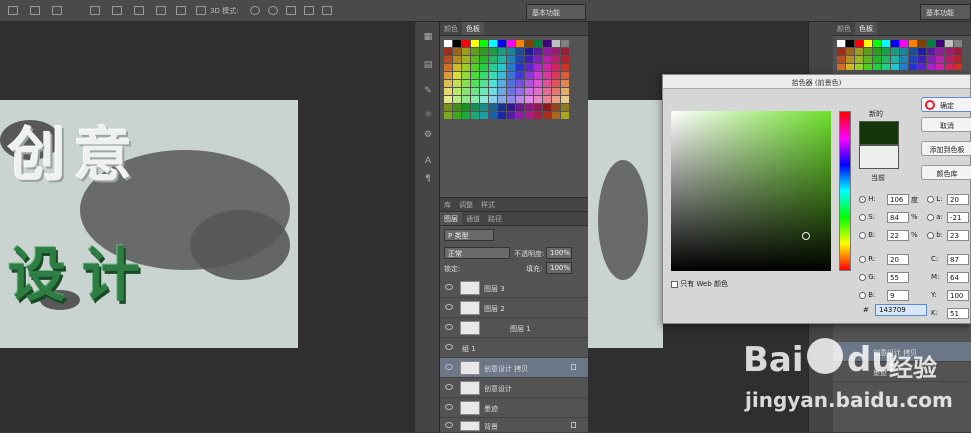 This screenshot has height=433, width=971. Describe the element at coordinates (309, 10) in the screenshot. I see `slide-3d-icon` at that location.